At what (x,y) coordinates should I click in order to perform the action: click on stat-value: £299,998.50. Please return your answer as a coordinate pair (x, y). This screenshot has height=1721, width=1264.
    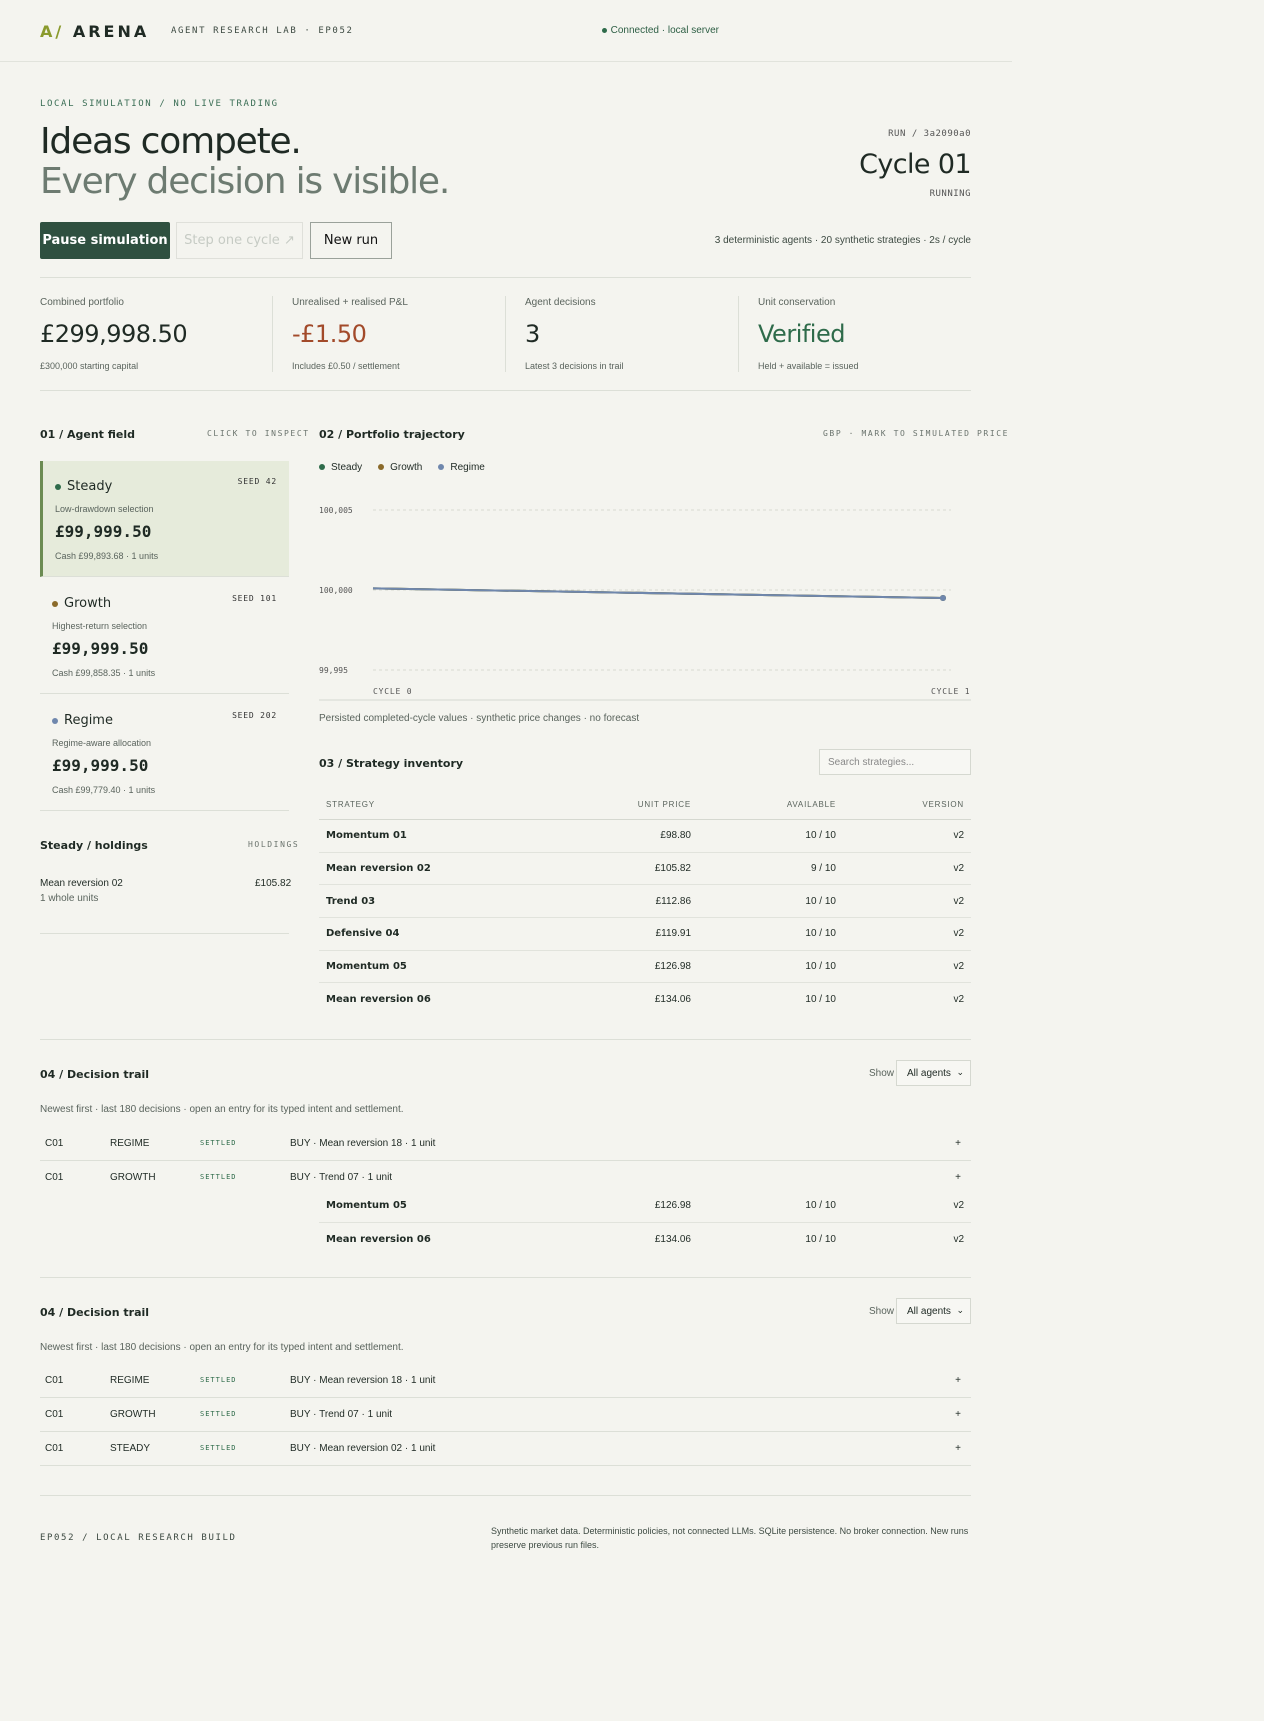
    Looking at the image, I should click on (114, 334).